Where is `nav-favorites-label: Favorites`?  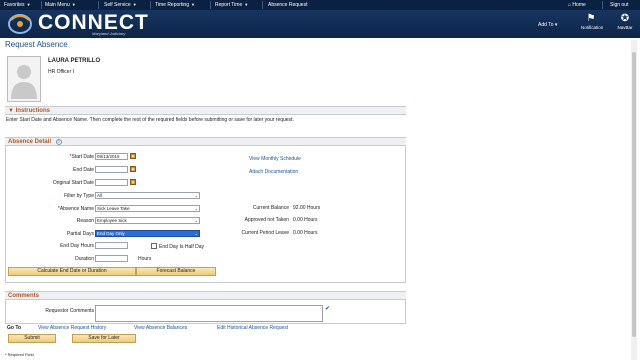
nav-favorites-label: Favorites is located at coordinates (14, 5).